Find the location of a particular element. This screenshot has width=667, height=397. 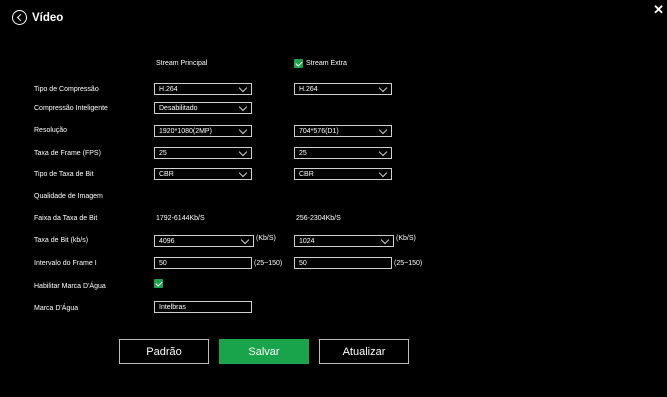

main-resolution-select: 1920*1080(2MP) is located at coordinates (203, 131).